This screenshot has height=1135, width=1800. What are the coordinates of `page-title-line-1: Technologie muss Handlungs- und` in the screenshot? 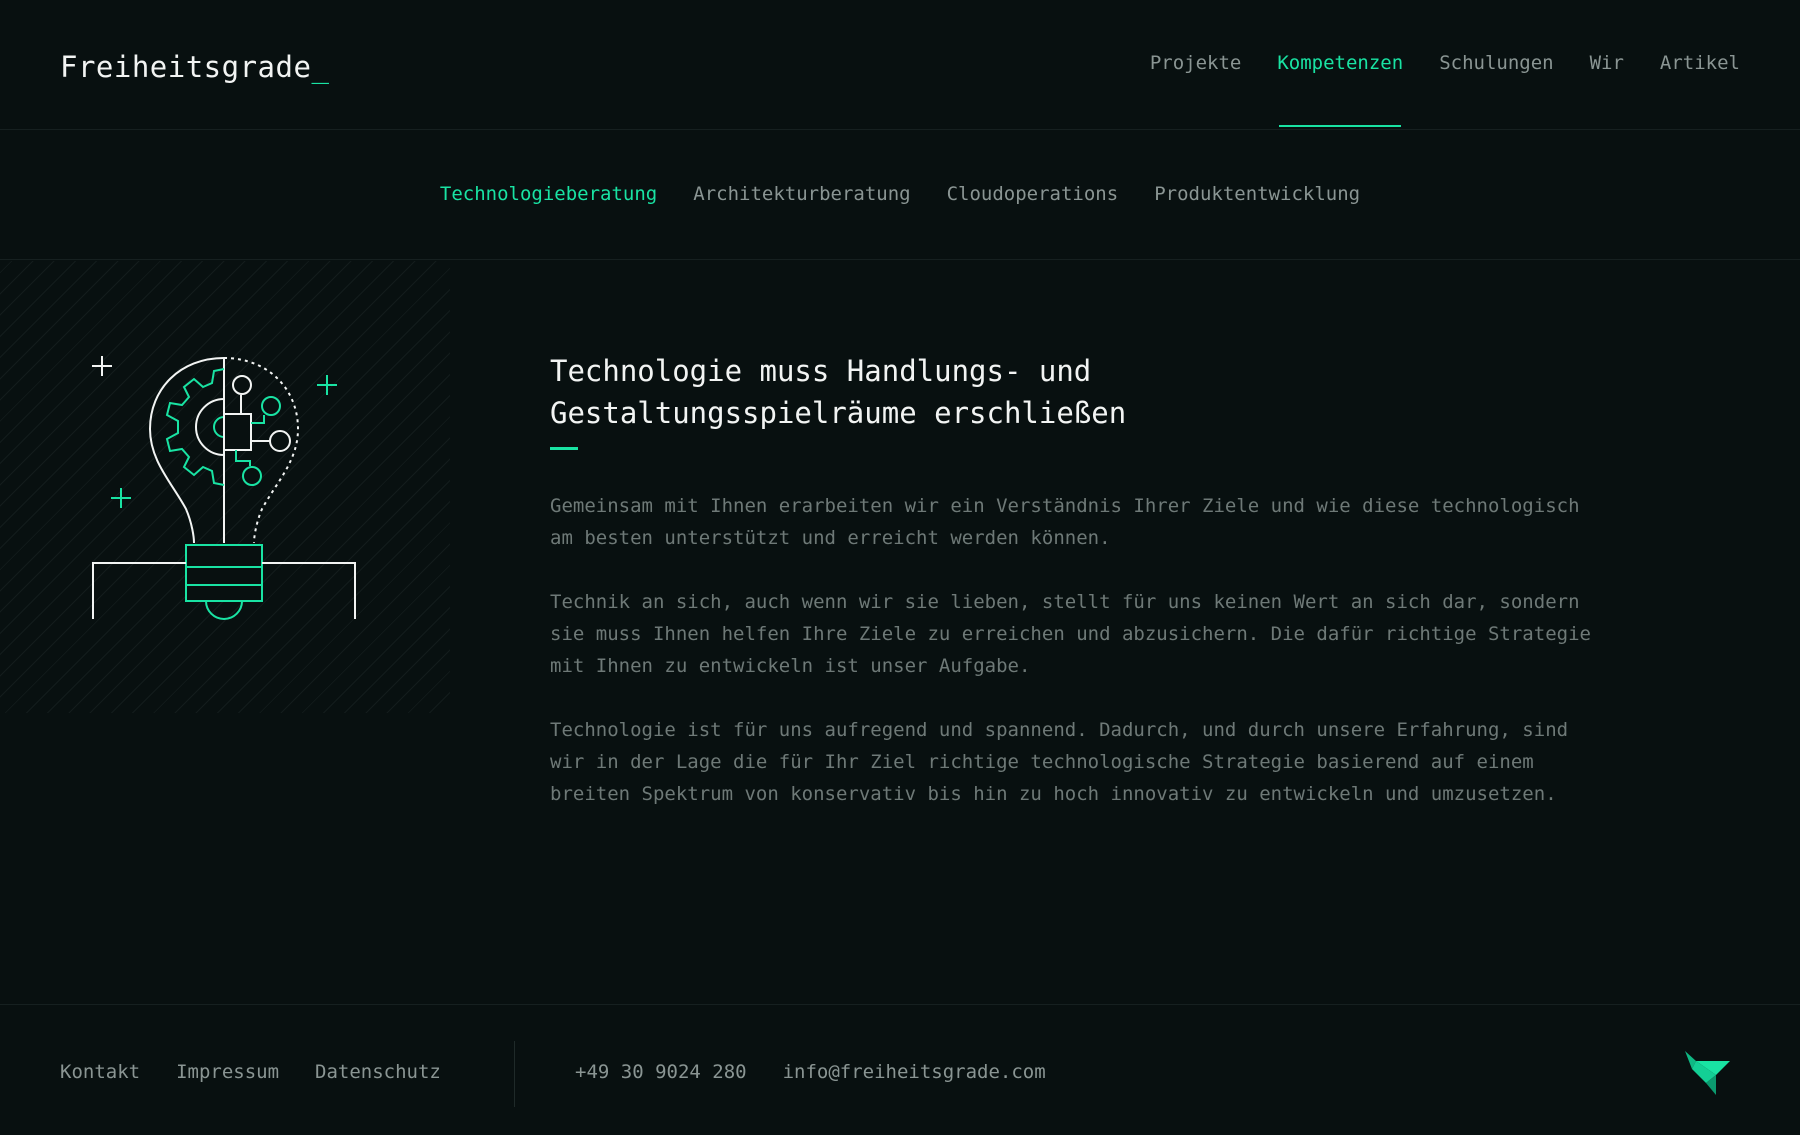 It's located at (821, 371).